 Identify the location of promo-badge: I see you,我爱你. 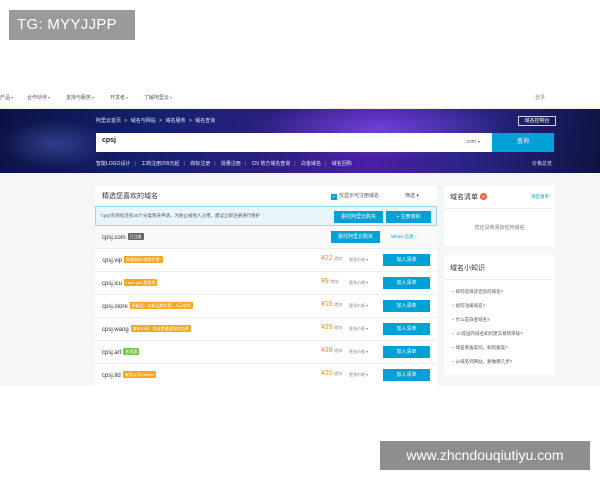
(141, 282).